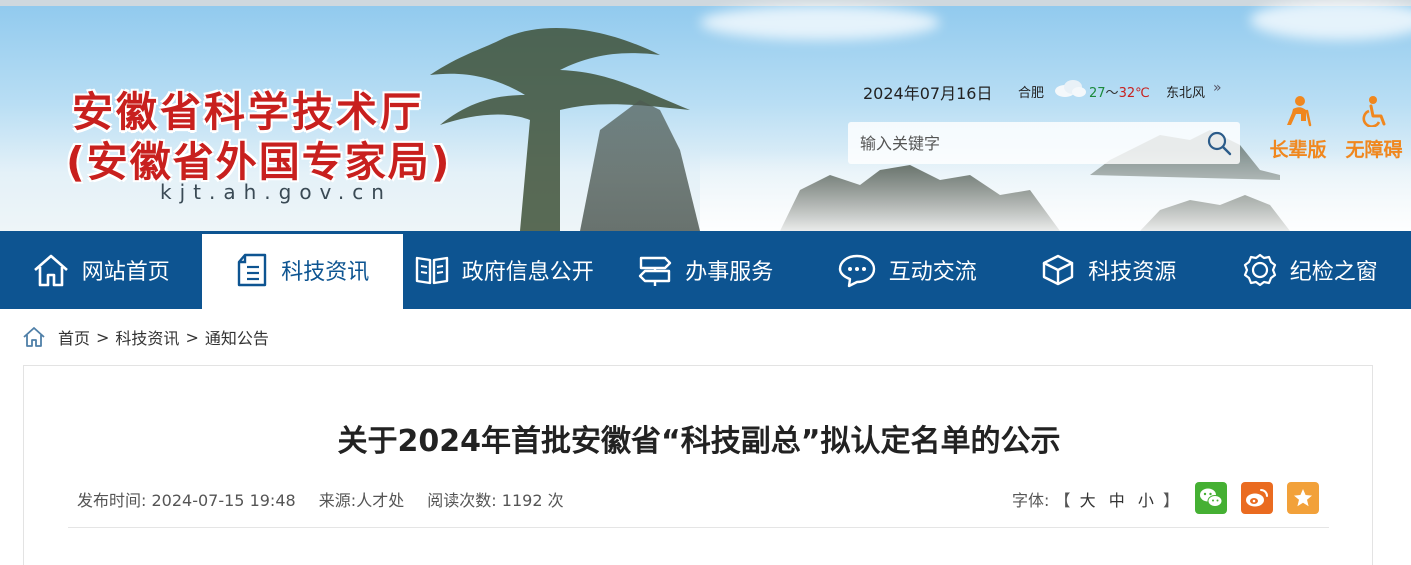  What do you see at coordinates (1299, 111) in the screenshot?
I see `elder-icon` at bounding box center [1299, 111].